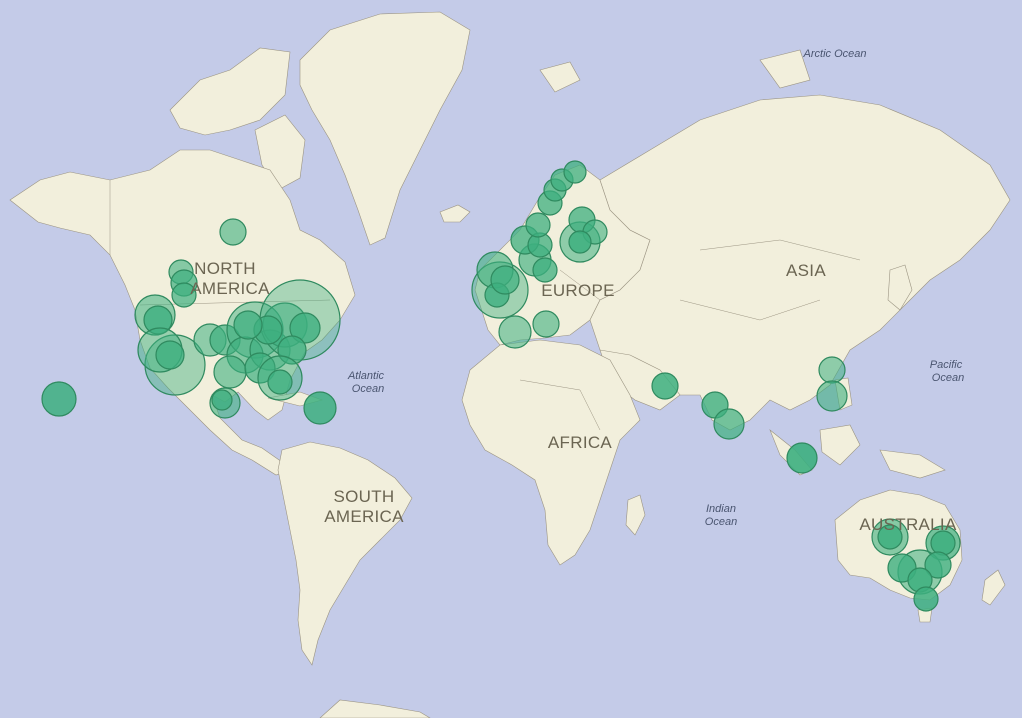 The image size is (1022, 718). I want to click on label-south-america-2: AMERICA, so click(364, 516).